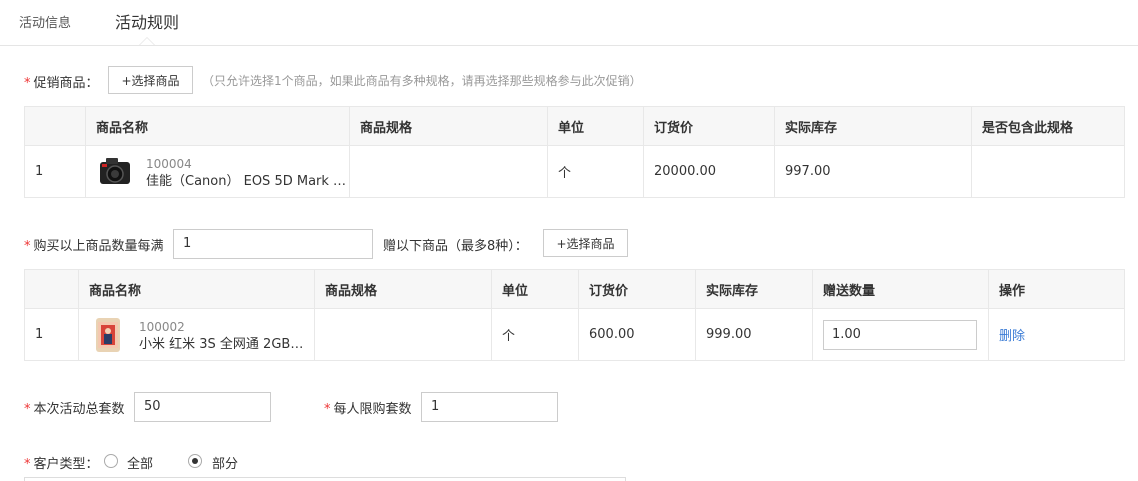  Describe the element at coordinates (169, 163) in the screenshot. I see `product-code: 100004` at that location.